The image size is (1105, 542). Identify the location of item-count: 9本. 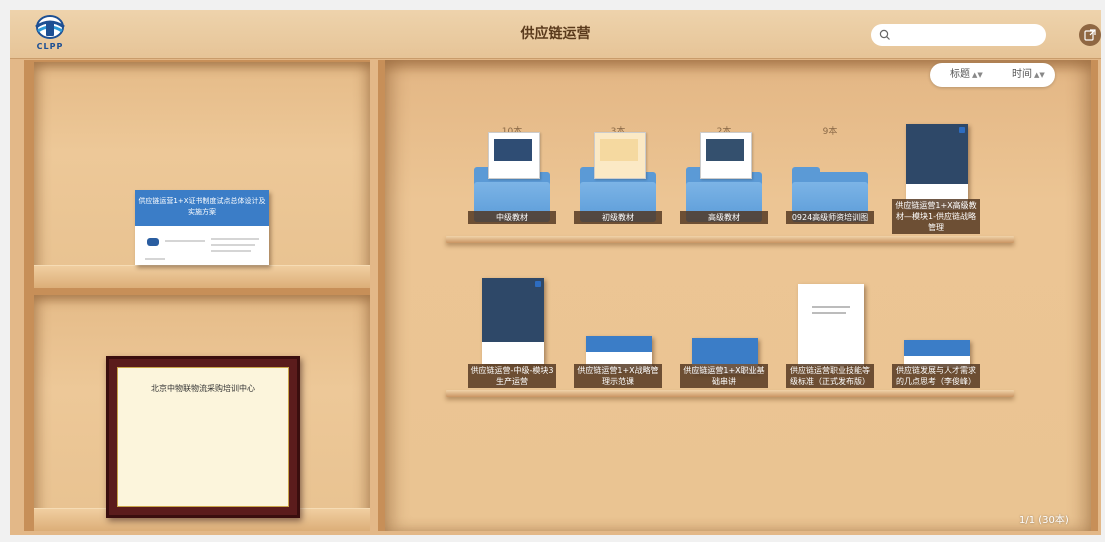
(830, 132).